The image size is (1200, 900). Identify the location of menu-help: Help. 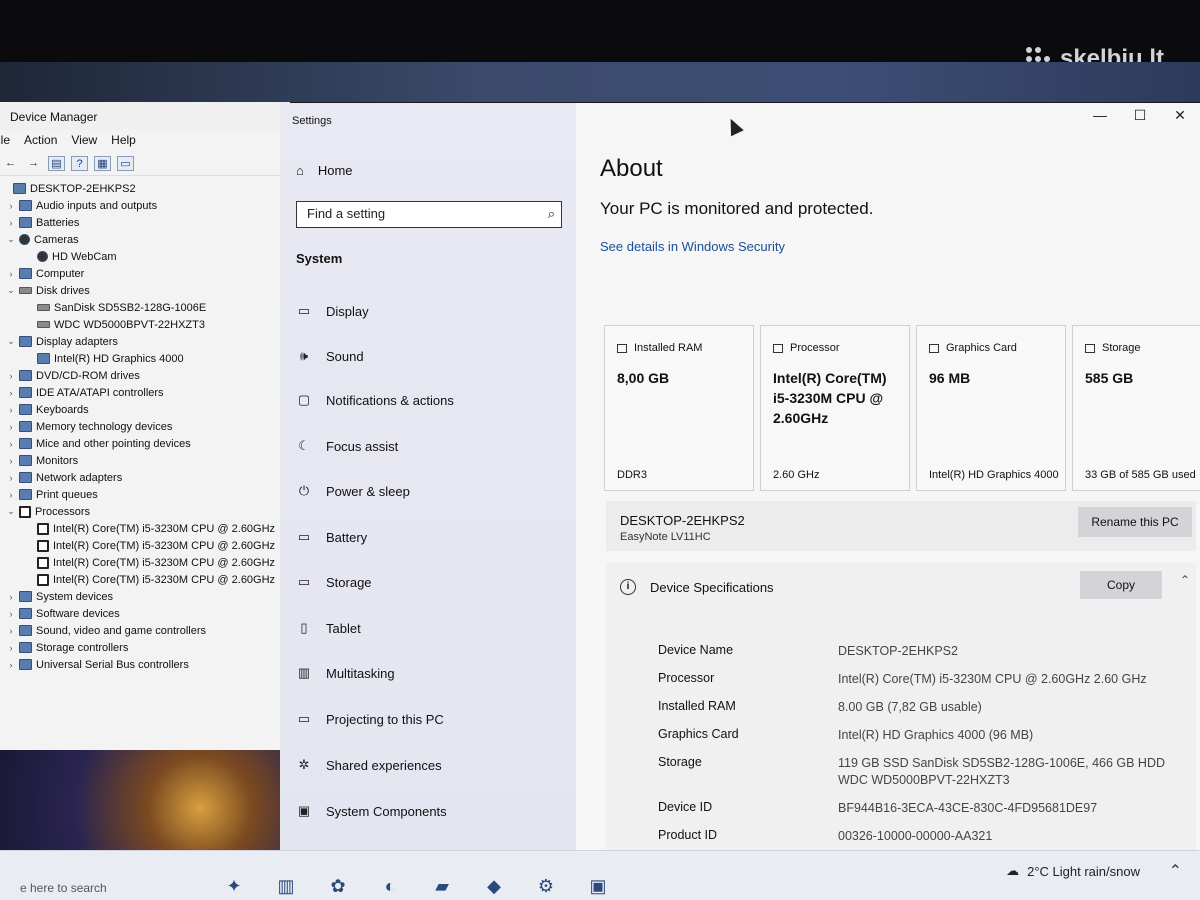
(123, 142).